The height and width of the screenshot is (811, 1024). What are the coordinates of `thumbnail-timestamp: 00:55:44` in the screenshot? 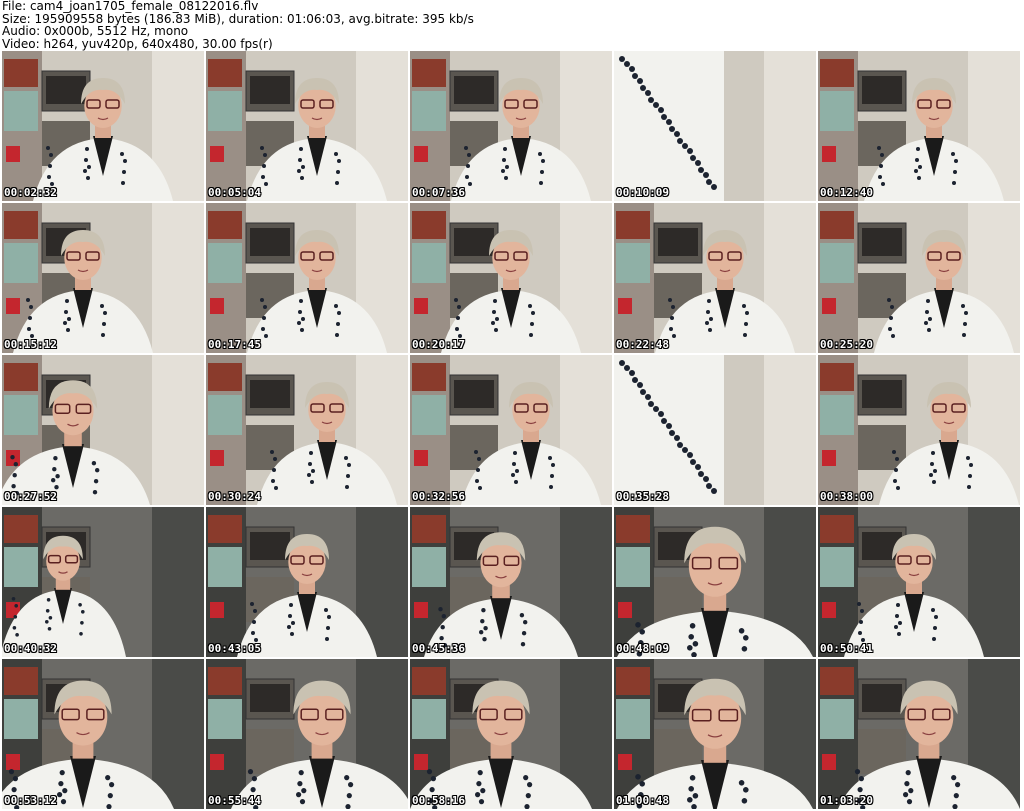 It's located at (234, 800).